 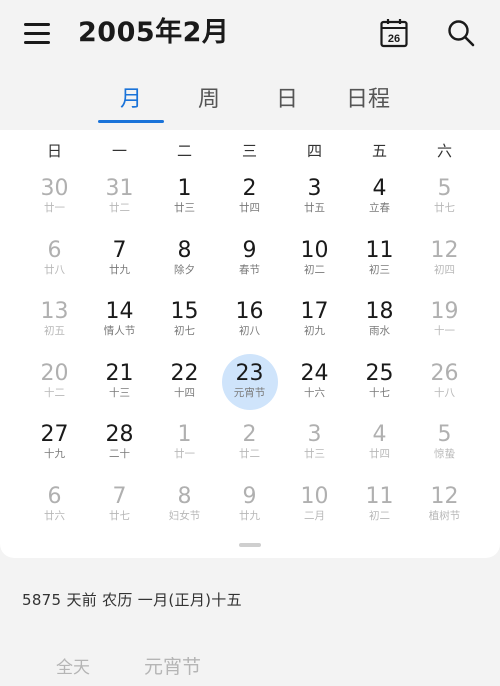 I want to click on date-info: 5875 天前 农历 一月(正月)十五, so click(x=132, y=600).